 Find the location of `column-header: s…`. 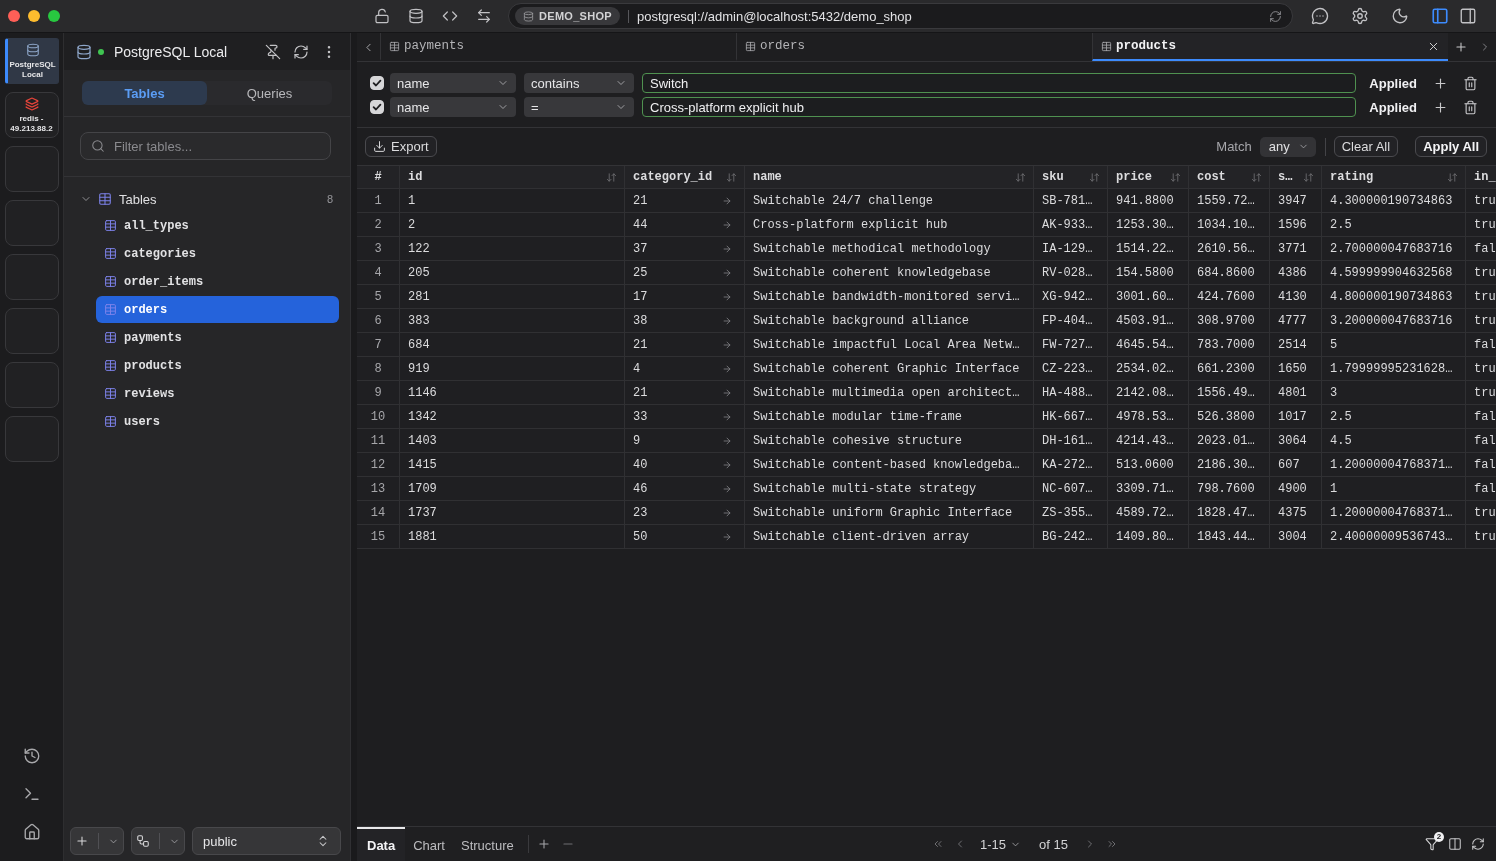

column-header: s… is located at coordinates (1285, 177).